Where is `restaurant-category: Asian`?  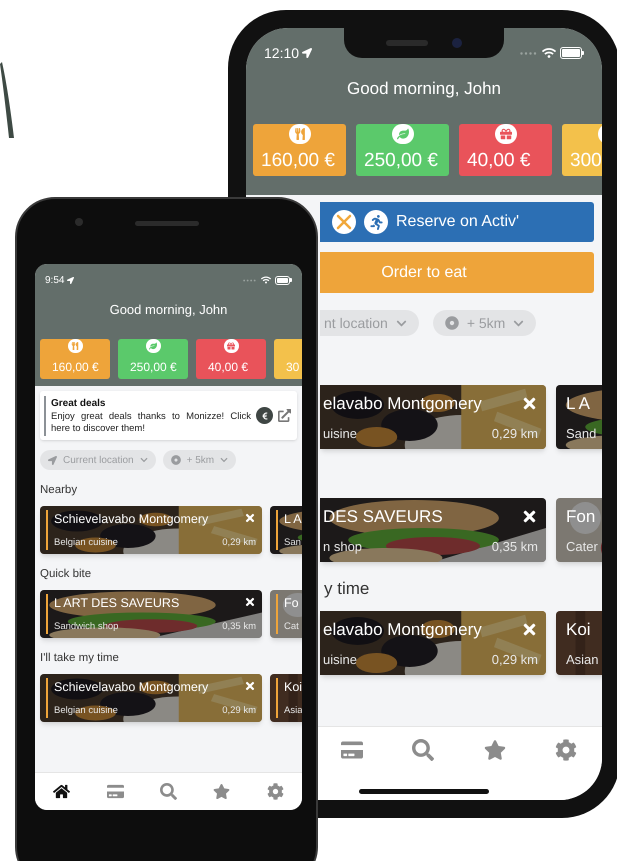
restaurant-category: Asian is located at coordinates (582, 659).